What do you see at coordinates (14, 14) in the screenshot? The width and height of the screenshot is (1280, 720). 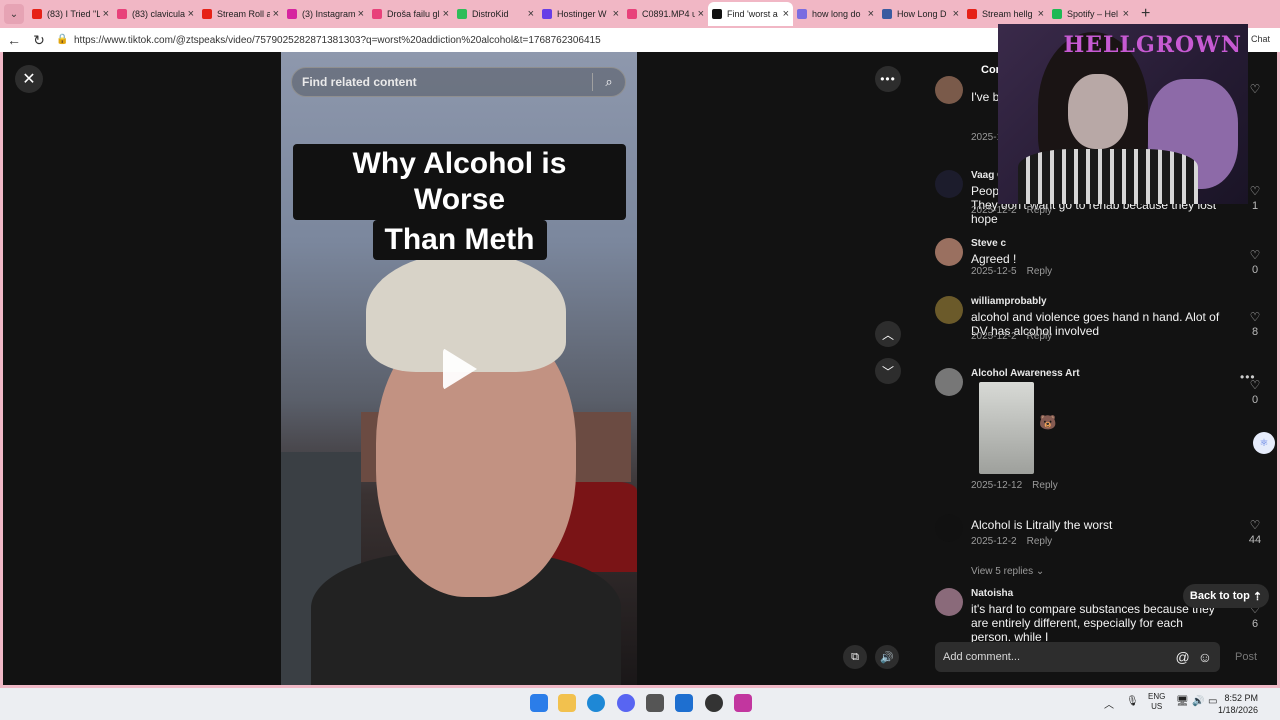 I see `tab-actions-menu: ⌄` at bounding box center [14, 14].